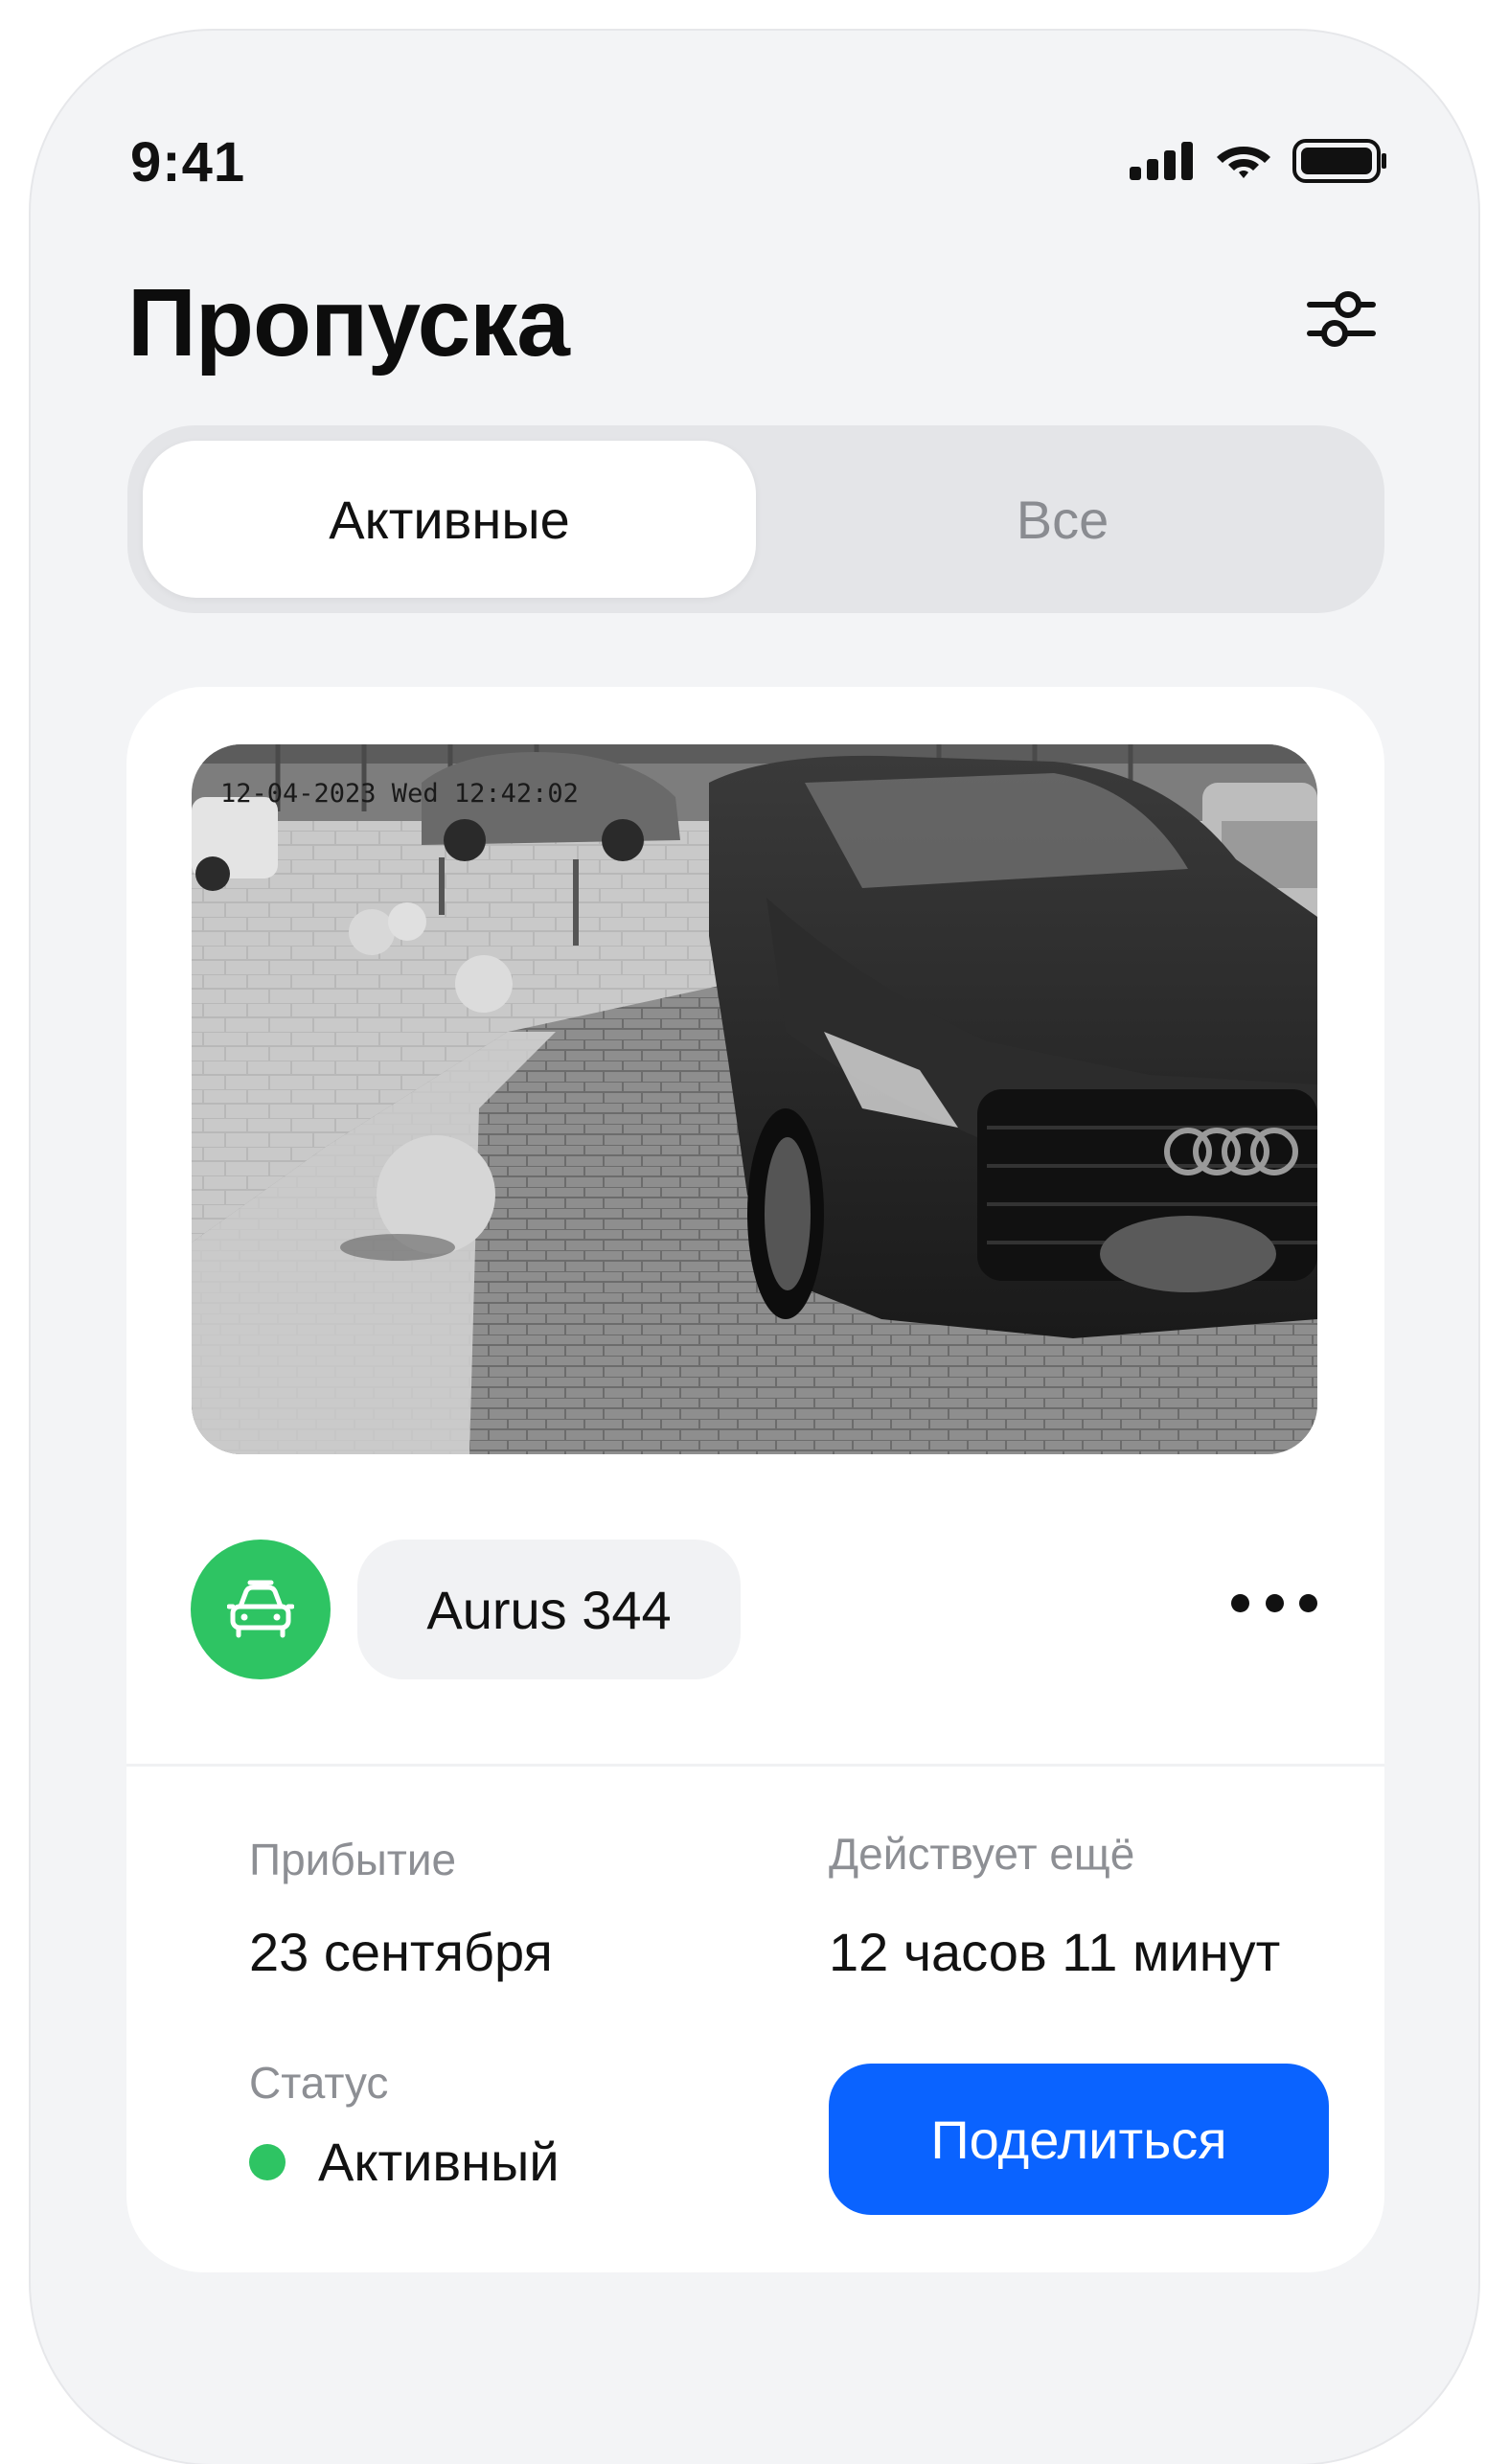 Image resolution: width=1509 pixels, height=2464 pixels. What do you see at coordinates (449, 519) in the screenshot?
I see `tab-active: Активные` at bounding box center [449, 519].